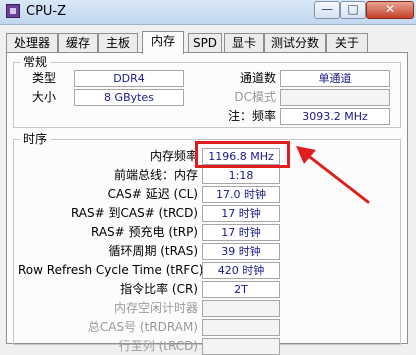 Image resolution: width=416 pixels, height=355 pixels. I want to click on channels-value: 单通道, so click(335, 78).